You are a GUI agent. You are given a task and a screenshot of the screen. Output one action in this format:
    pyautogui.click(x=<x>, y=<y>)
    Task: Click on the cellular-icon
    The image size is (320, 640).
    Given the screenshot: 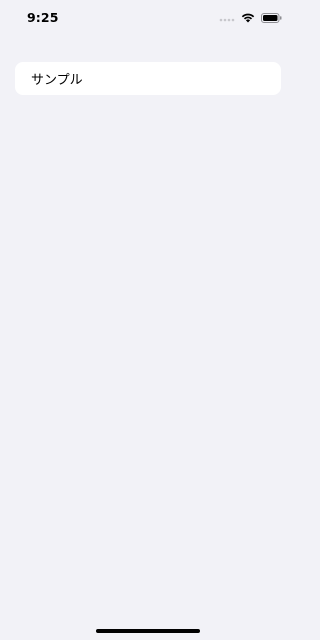 What is the action you would take?
    pyautogui.click(x=227, y=18)
    